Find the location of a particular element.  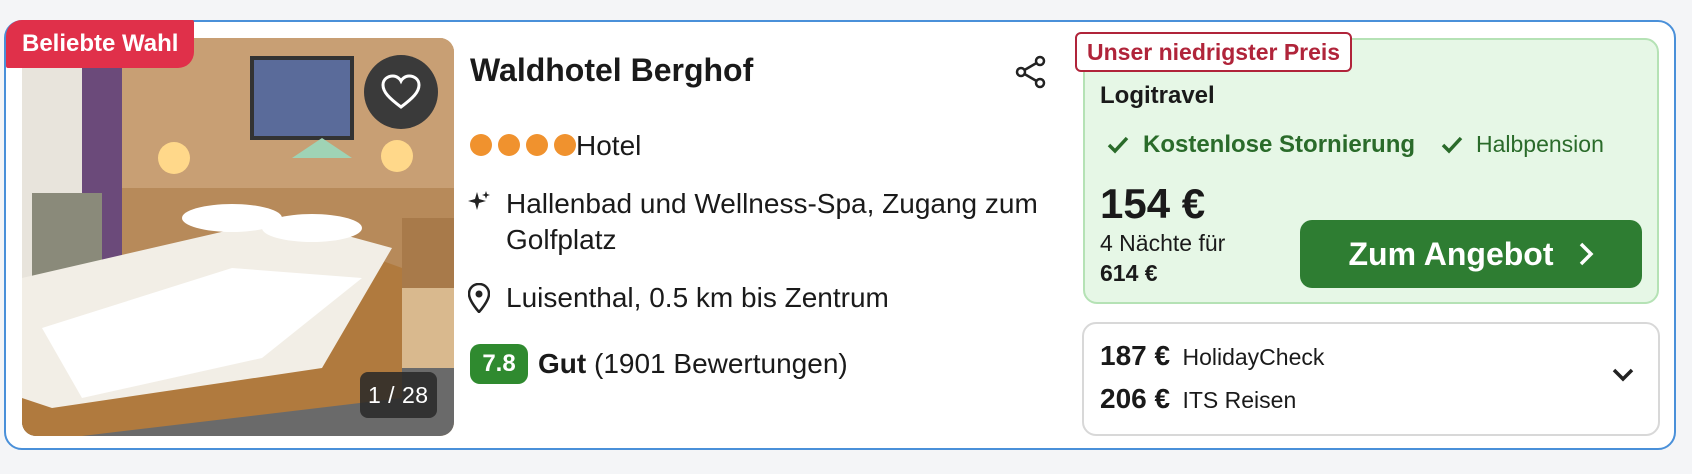

rating-score: 7.8 is located at coordinates (499, 364).